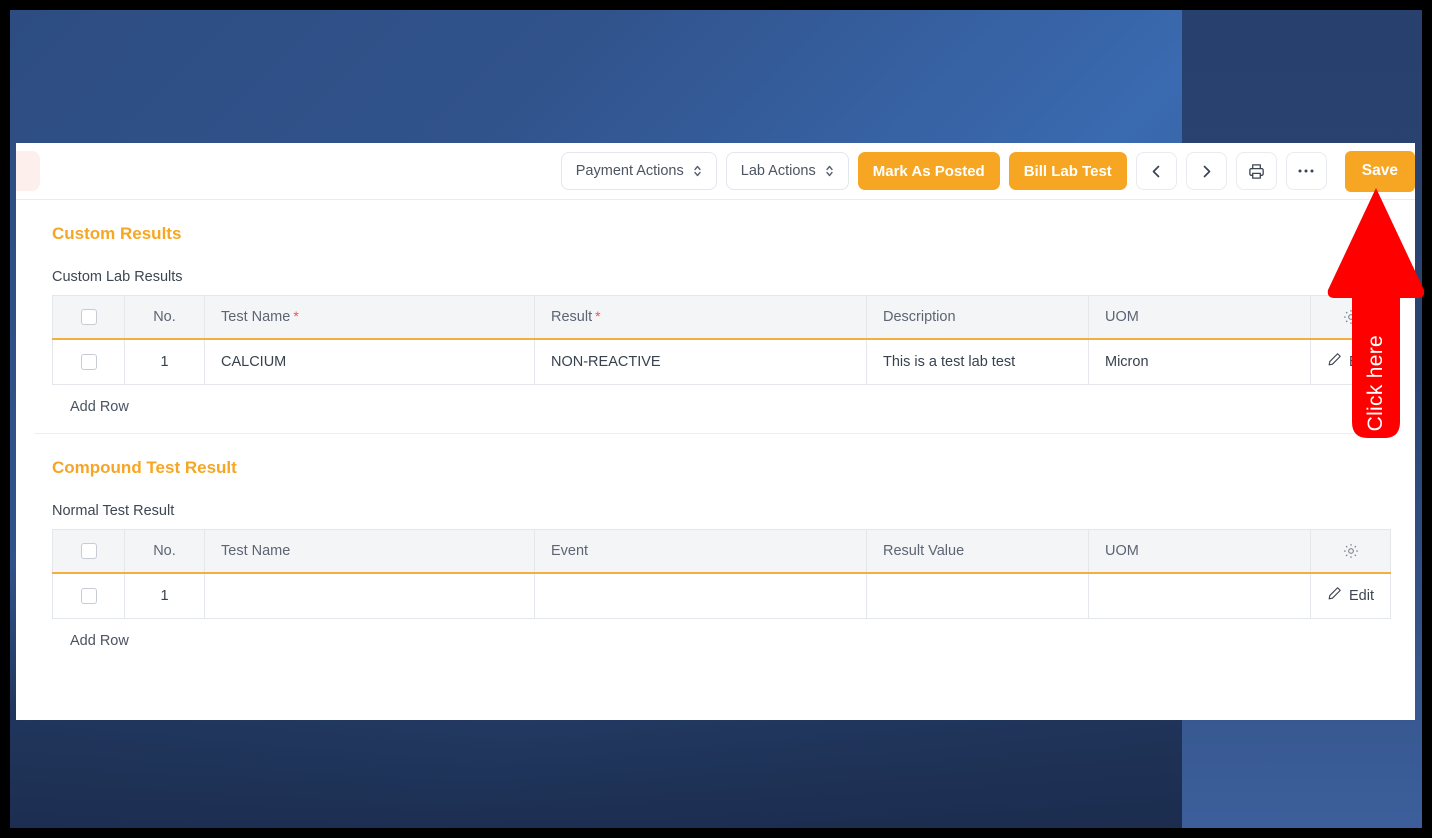  I want to click on lab-actions-dropdown: Lab Actions, so click(787, 171).